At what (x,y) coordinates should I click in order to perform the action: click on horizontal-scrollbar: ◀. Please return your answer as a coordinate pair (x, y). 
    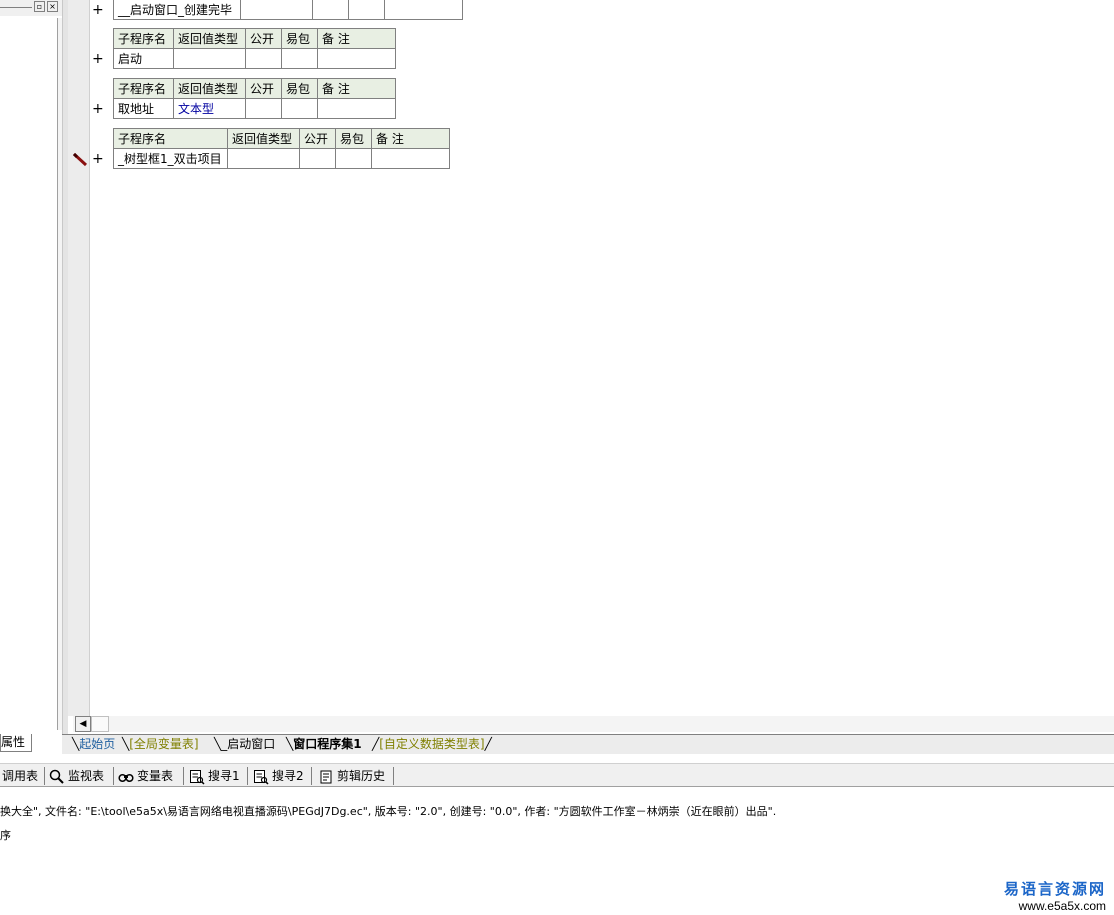
    Looking at the image, I should click on (593, 724).